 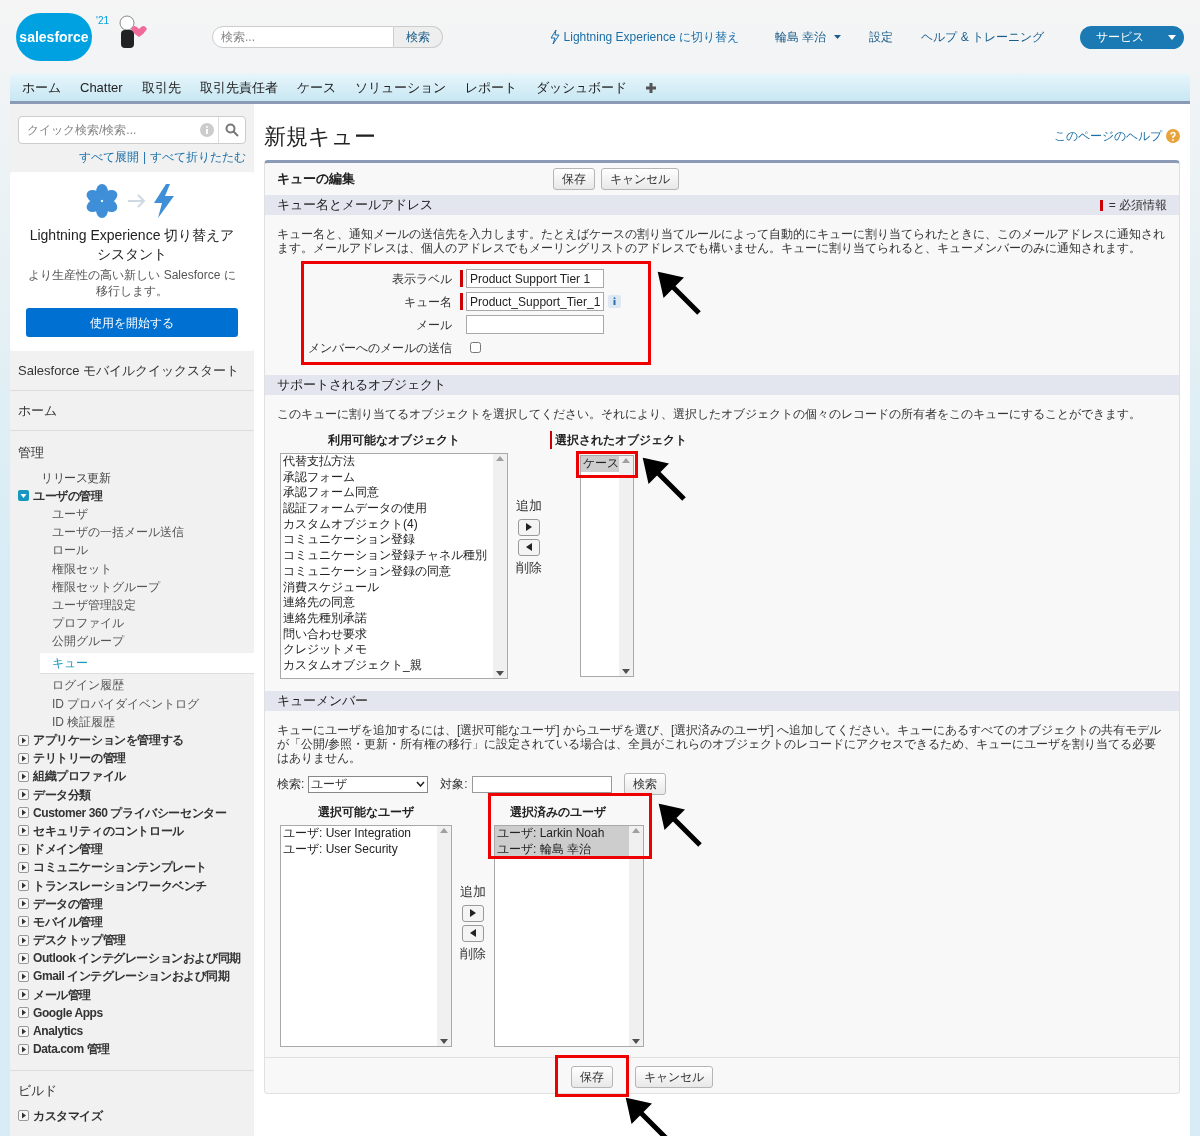 I want to click on tree-item: Google Apps, so click(x=68, y=1012).